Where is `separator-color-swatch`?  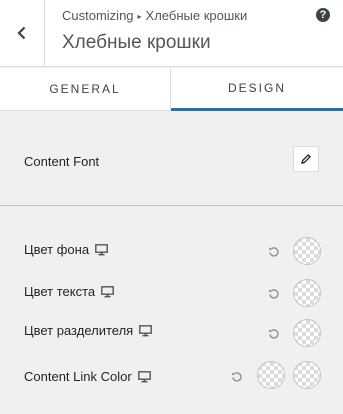 separator-color-swatch is located at coordinates (307, 333).